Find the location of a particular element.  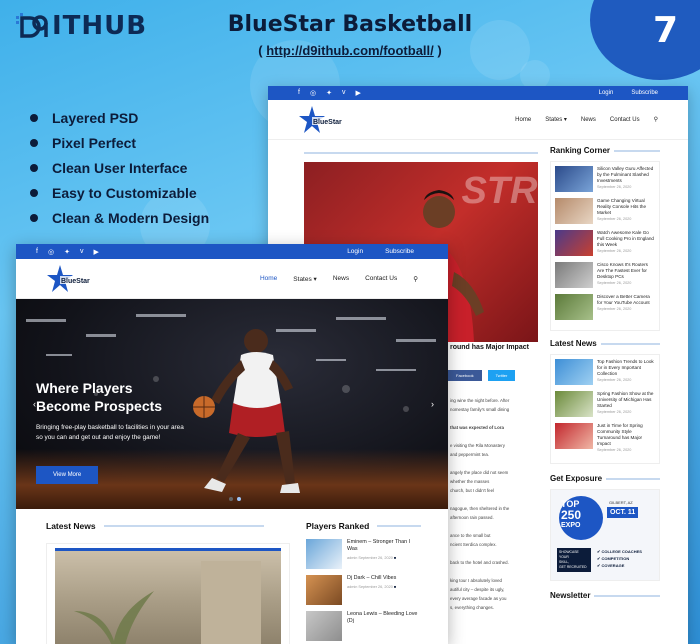

feature-label: Clean User Interface is located at coordinates (120, 167).